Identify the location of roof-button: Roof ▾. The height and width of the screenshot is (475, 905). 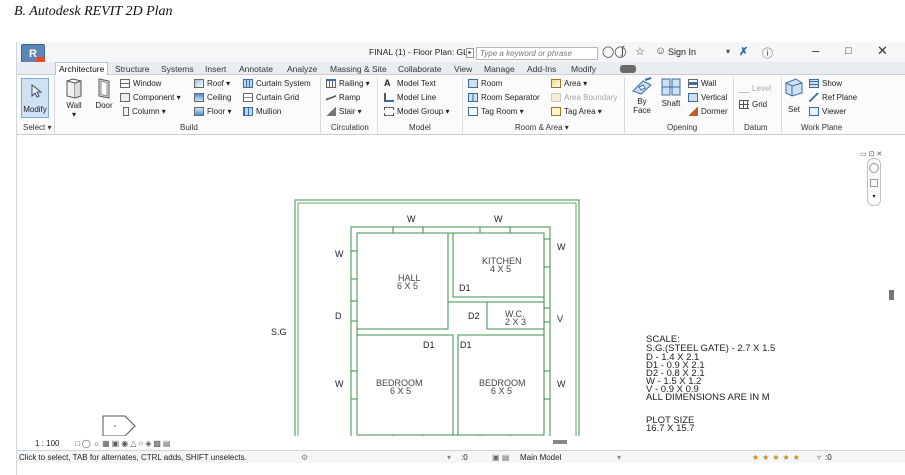
(212, 83).